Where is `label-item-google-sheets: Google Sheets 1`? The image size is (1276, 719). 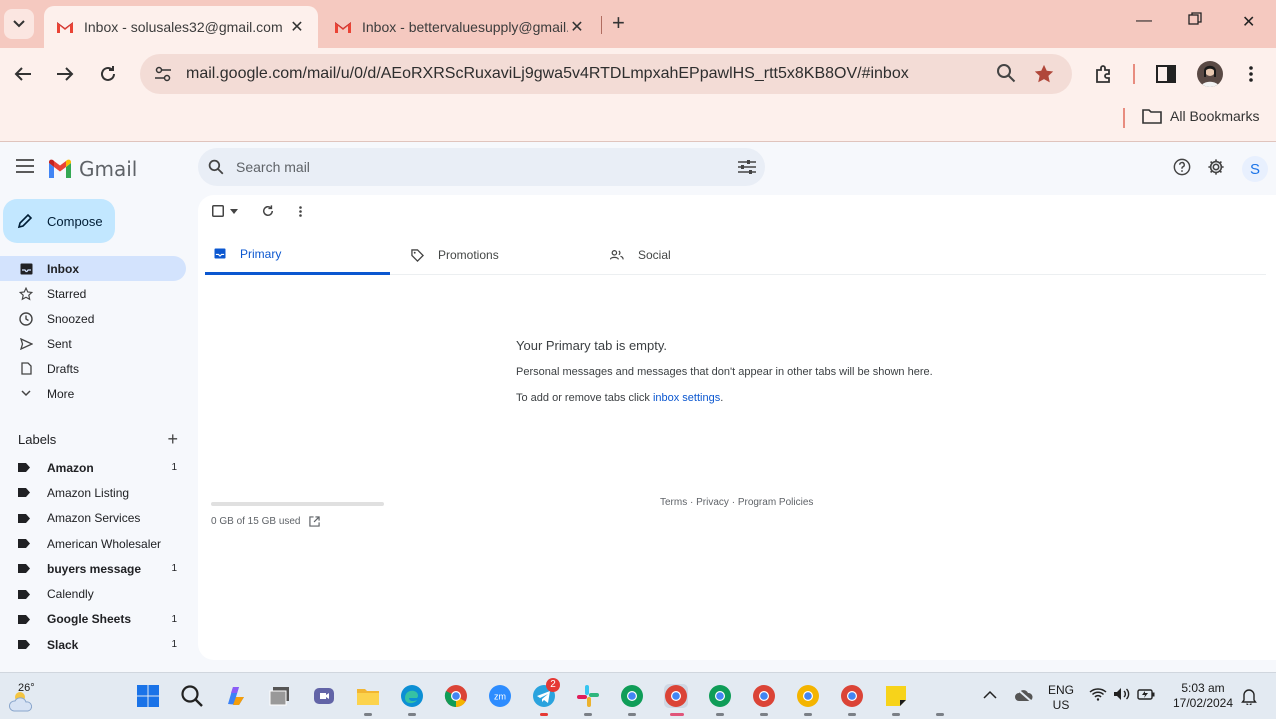 label-item-google-sheets: Google Sheets 1 is located at coordinates (93, 619).